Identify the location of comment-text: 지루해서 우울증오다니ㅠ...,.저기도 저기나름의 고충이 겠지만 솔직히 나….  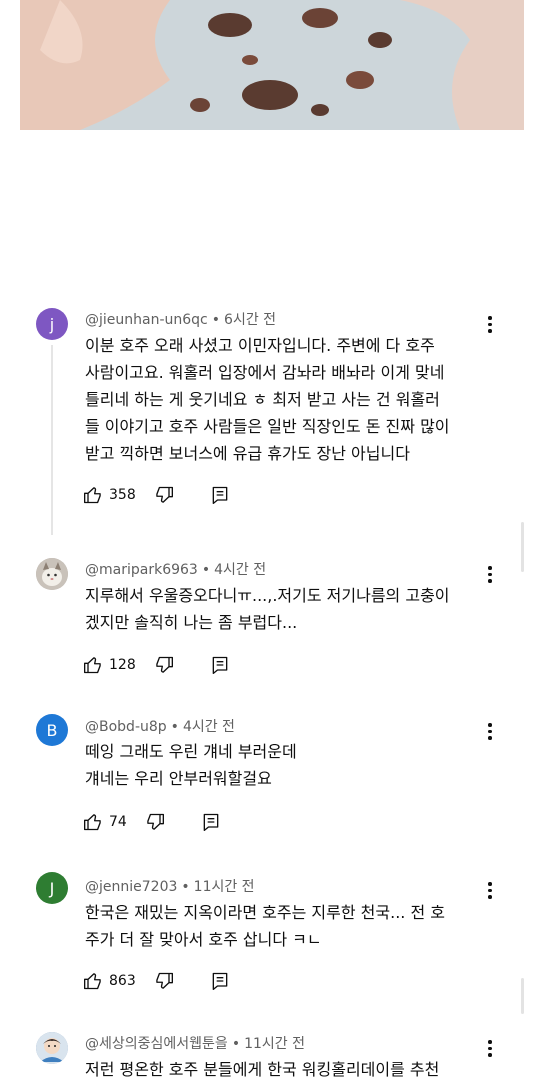
(290, 609).